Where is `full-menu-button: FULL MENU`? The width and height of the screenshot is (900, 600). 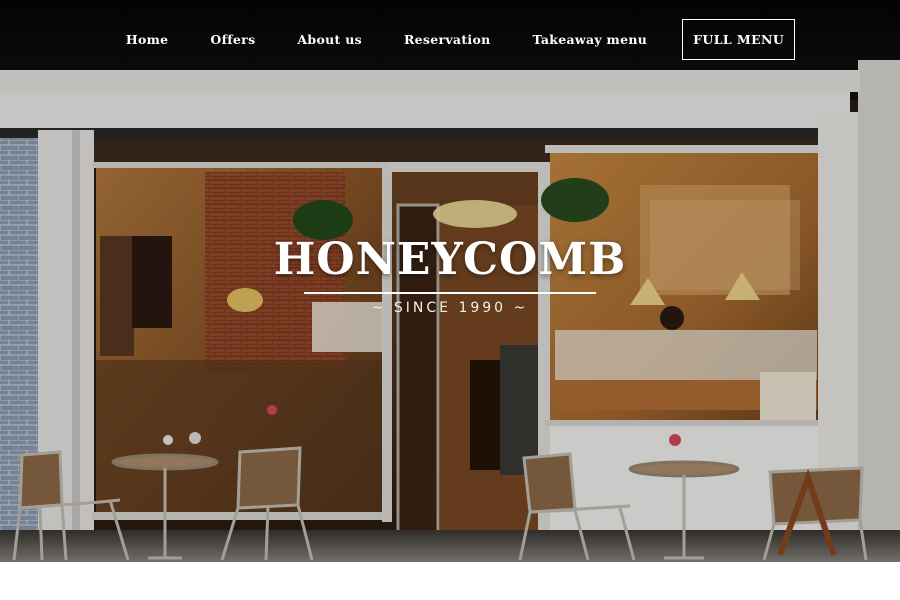
full-menu-button: FULL MENU is located at coordinates (739, 39).